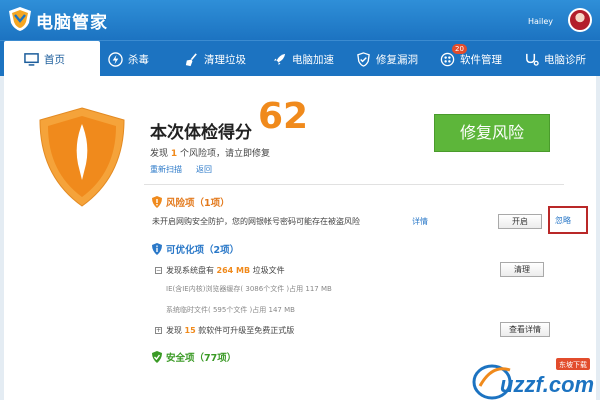  Describe the element at coordinates (174, 330) in the screenshot. I see `soft-prefix: 发现` at that location.